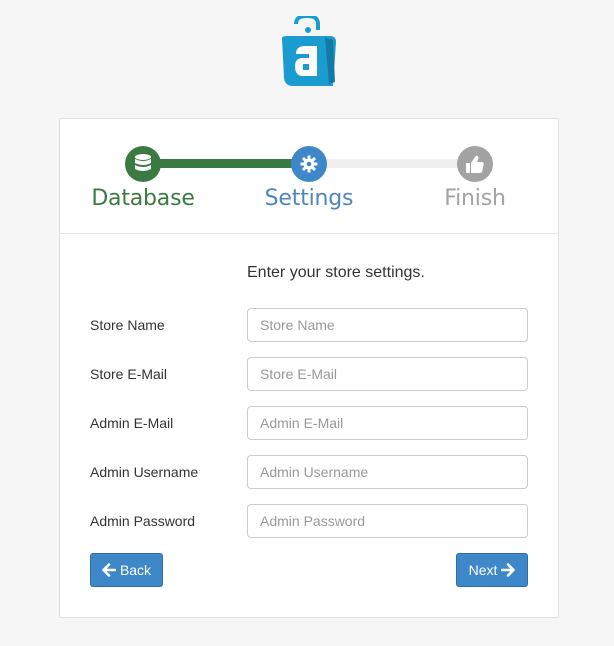 Image resolution: width=614 pixels, height=646 pixels. Describe the element at coordinates (387, 521) in the screenshot. I see `admin-password-input` at that location.